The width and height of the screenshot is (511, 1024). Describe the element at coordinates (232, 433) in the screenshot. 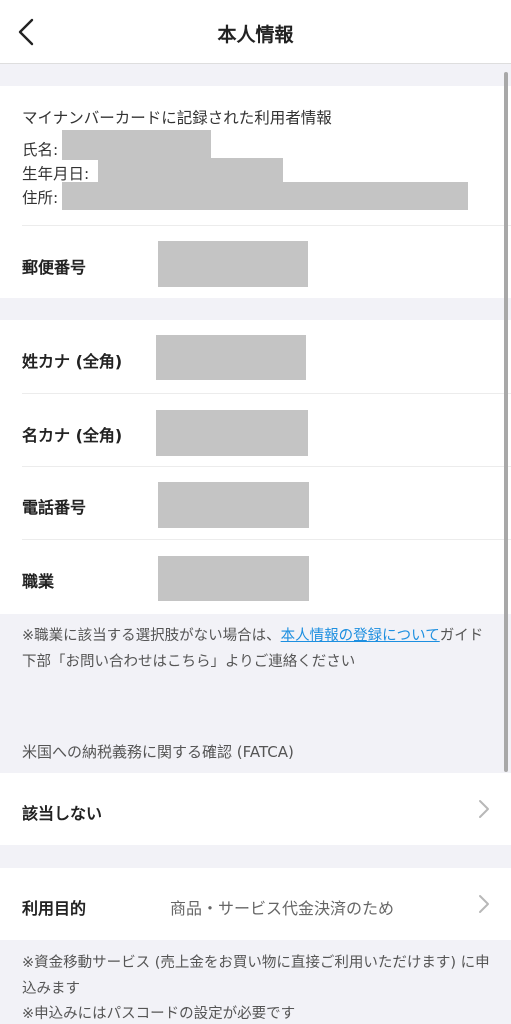

I see `kana-first-name-redacted` at that location.